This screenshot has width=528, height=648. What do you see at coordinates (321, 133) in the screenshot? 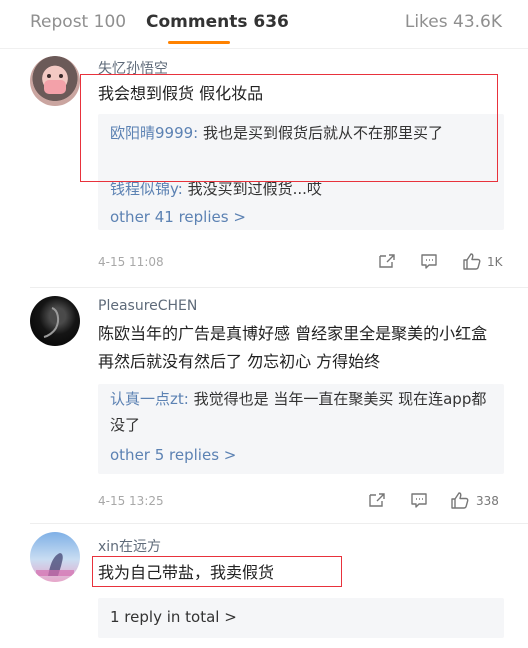
I see `reply-text: 我也是买到假货后就从不在那里买了` at bounding box center [321, 133].